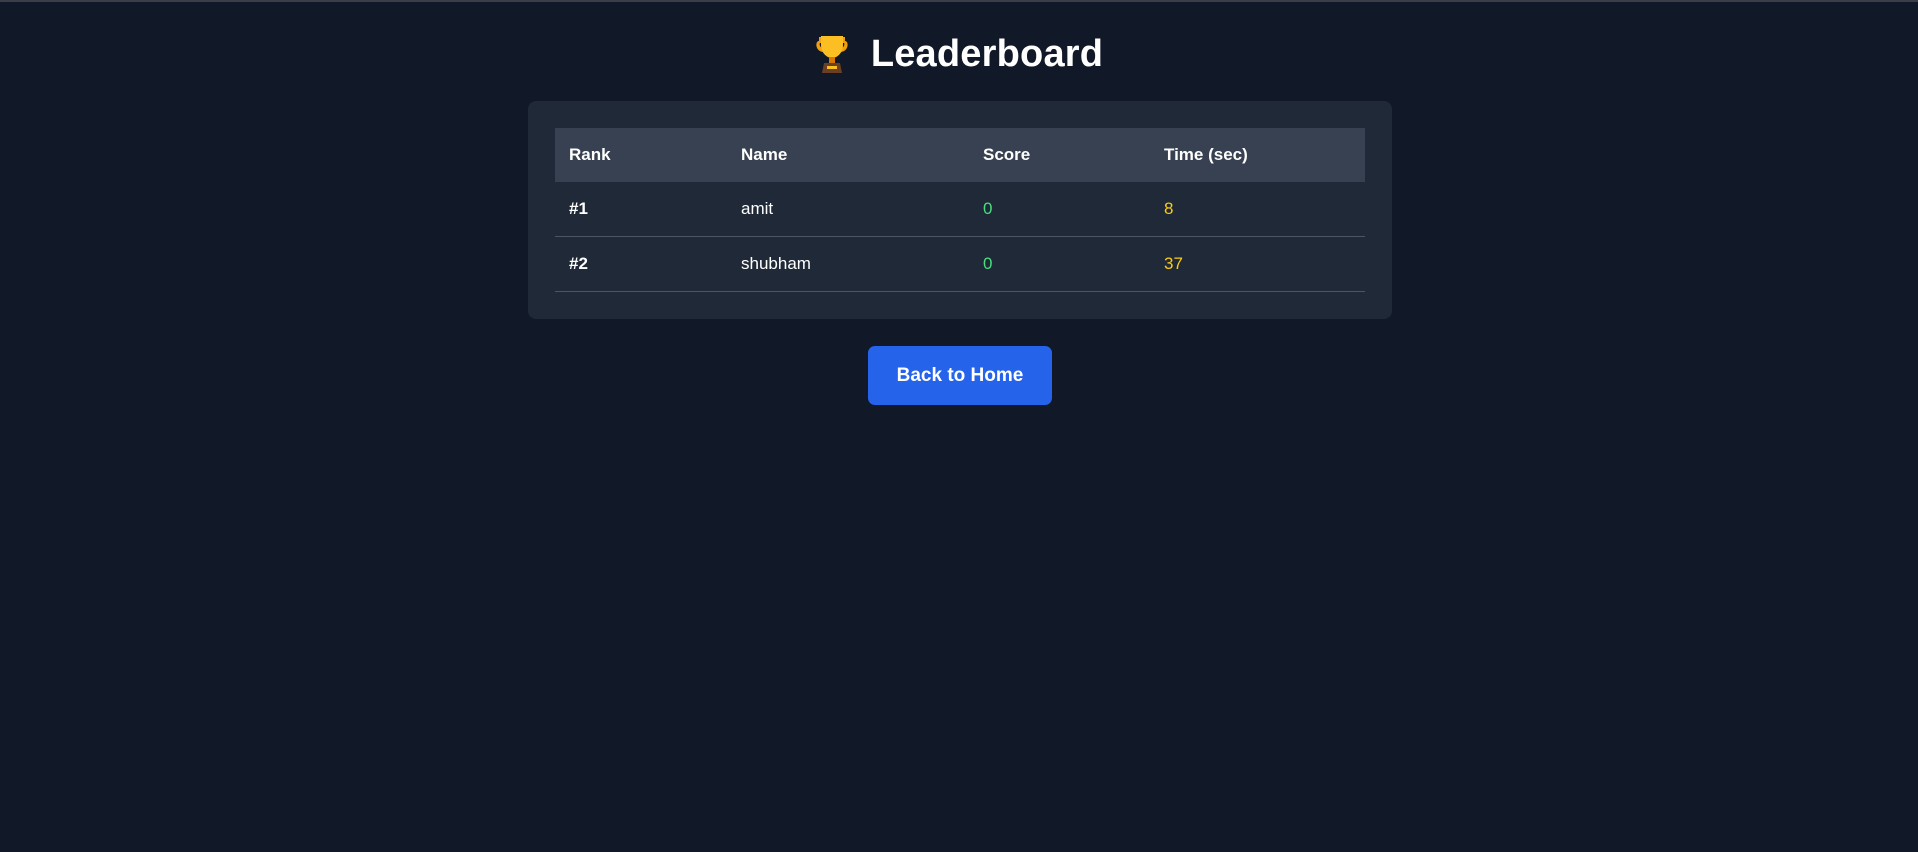 This screenshot has height=852, width=1918. Describe the element at coordinates (1257, 264) in the screenshot. I see `time-cell: 37` at that location.